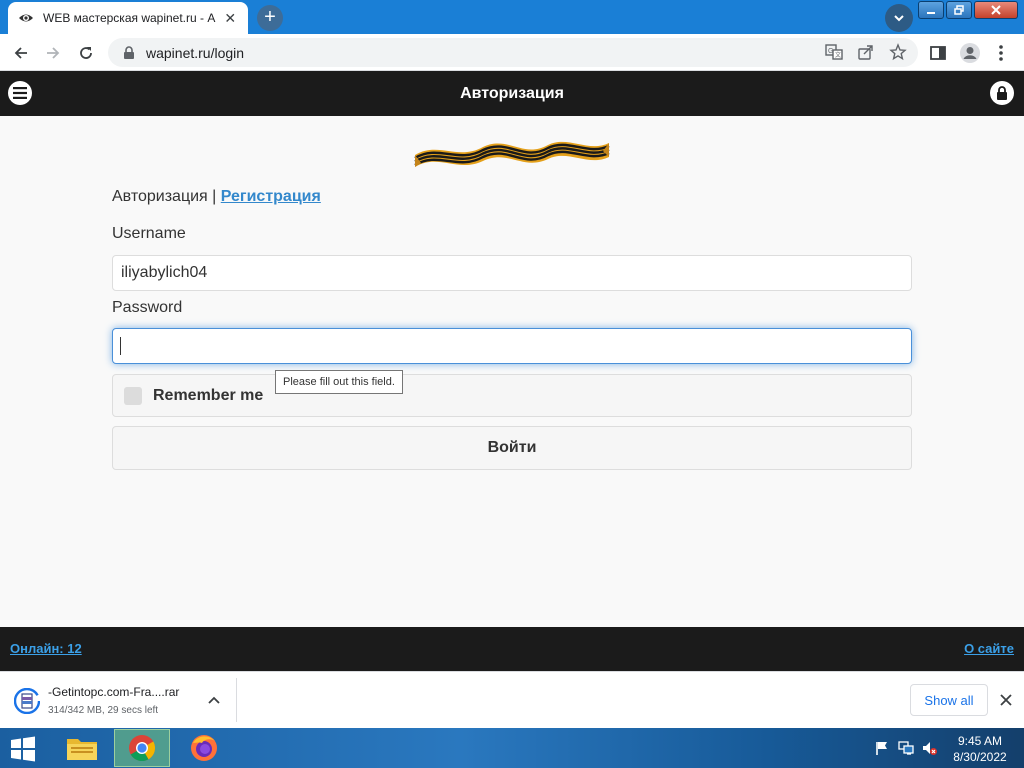  I want to click on system-clock: 9:45 AM 8/30/2022, so click(980, 749).